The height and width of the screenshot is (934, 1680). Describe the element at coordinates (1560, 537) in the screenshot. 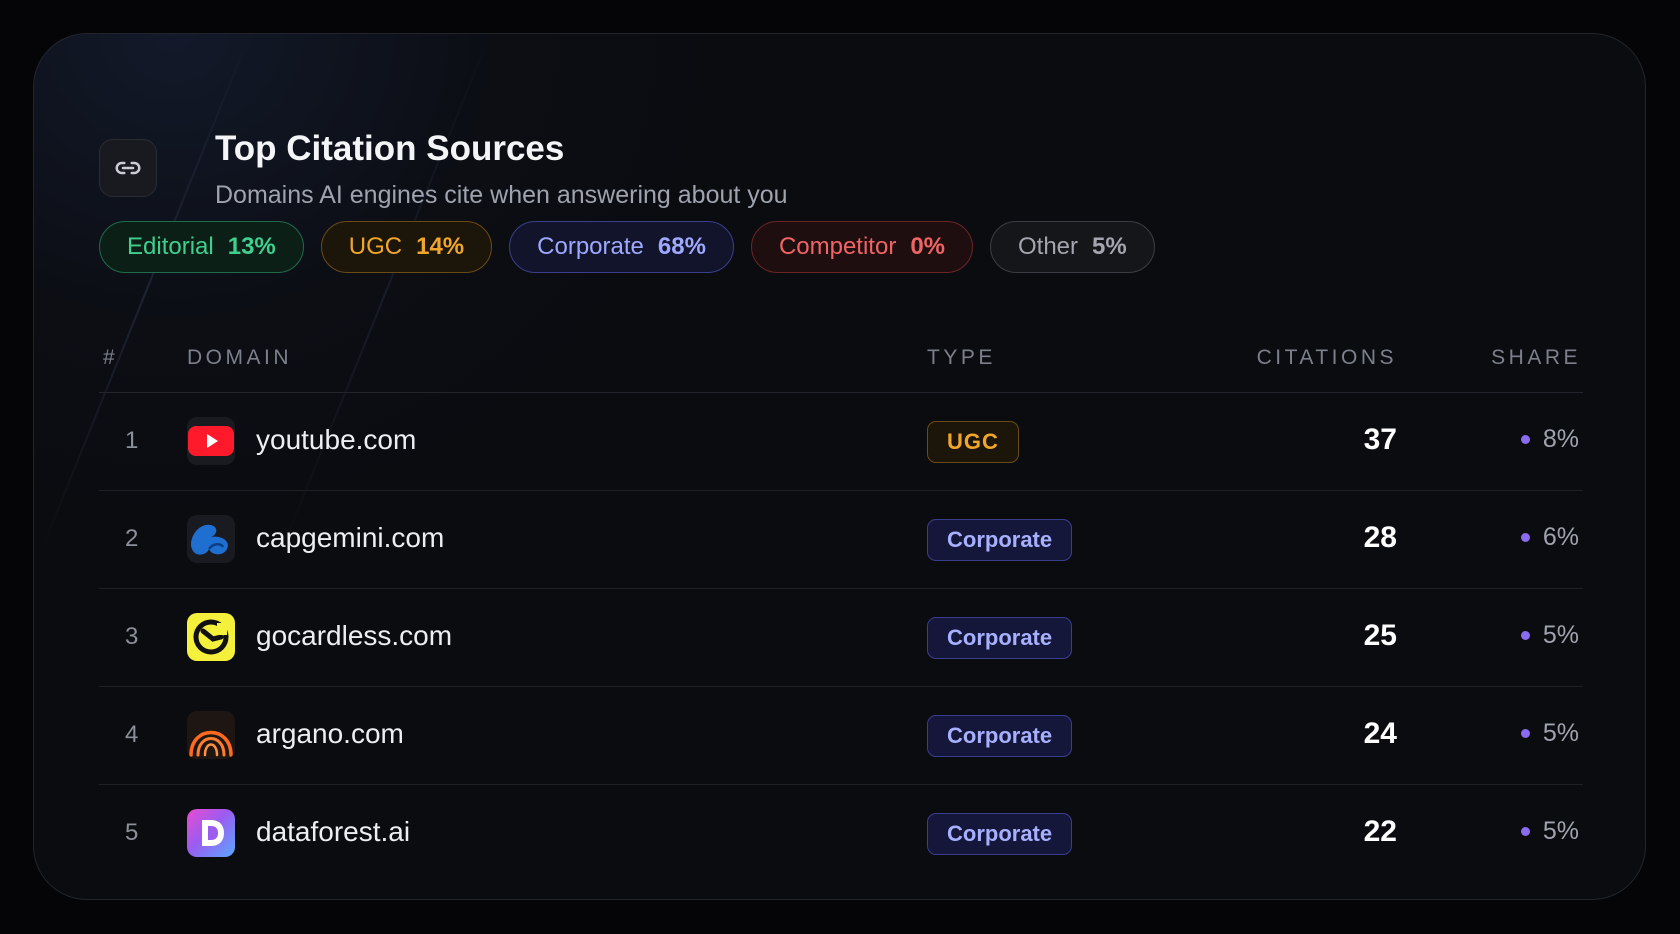

I see `row-share-value: 6%` at that location.